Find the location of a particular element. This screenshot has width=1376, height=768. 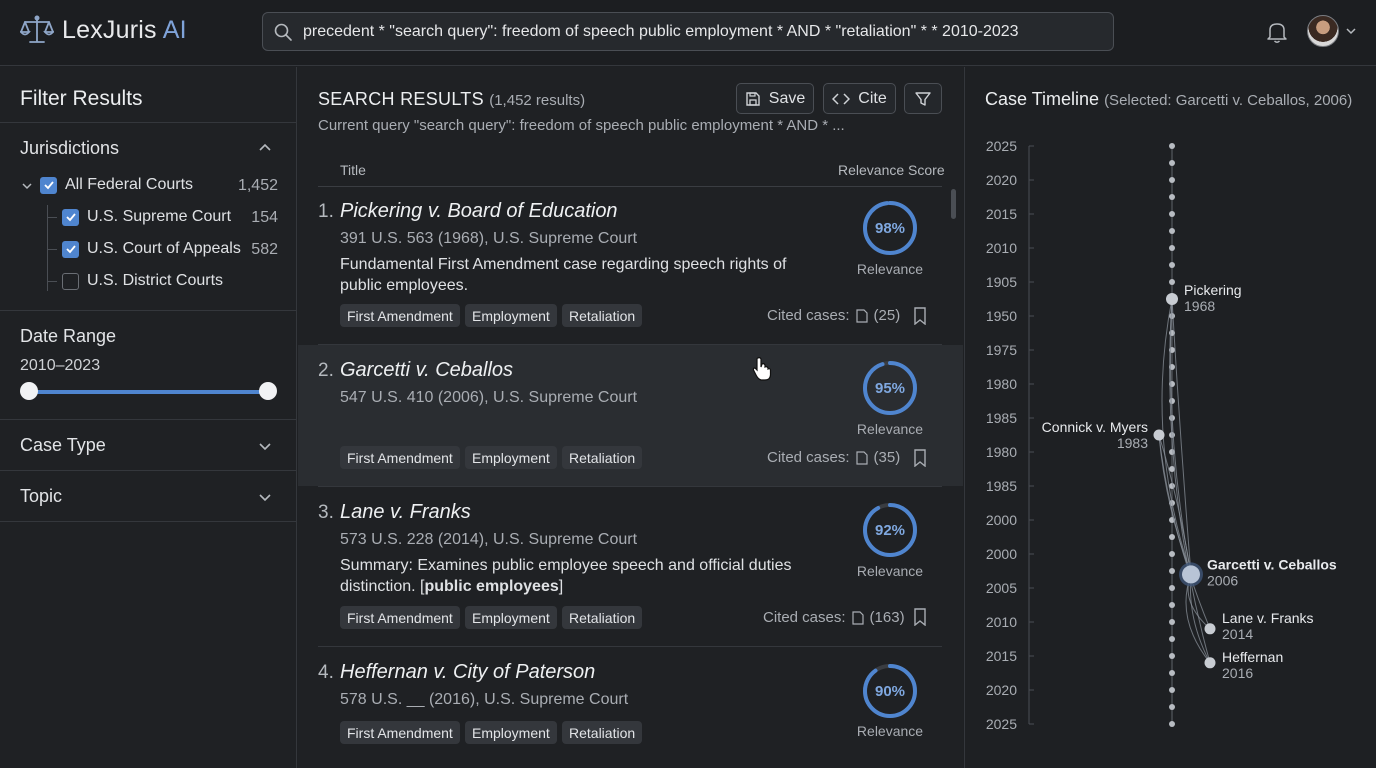

document-icon is located at coordinates (861, 457).